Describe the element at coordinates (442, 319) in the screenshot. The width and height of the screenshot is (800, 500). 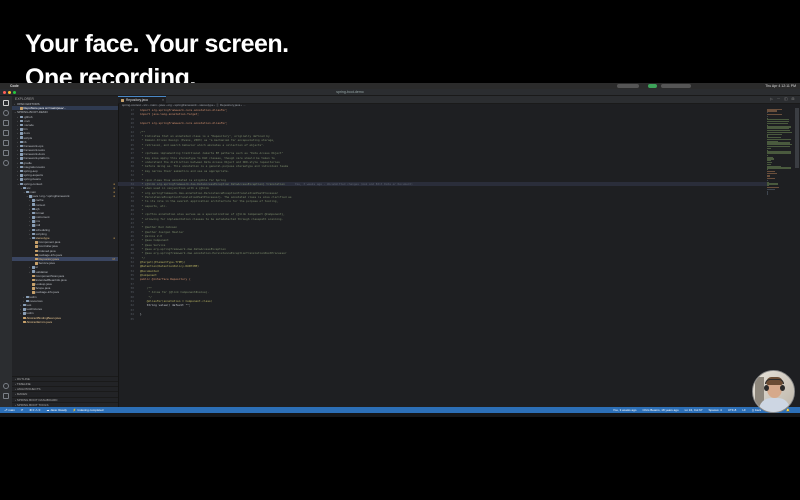
I see `code-line: 65` at that location.